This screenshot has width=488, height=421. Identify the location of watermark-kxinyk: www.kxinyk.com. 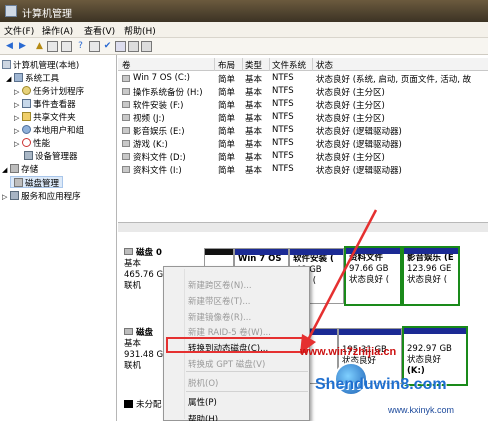
(421, 410).